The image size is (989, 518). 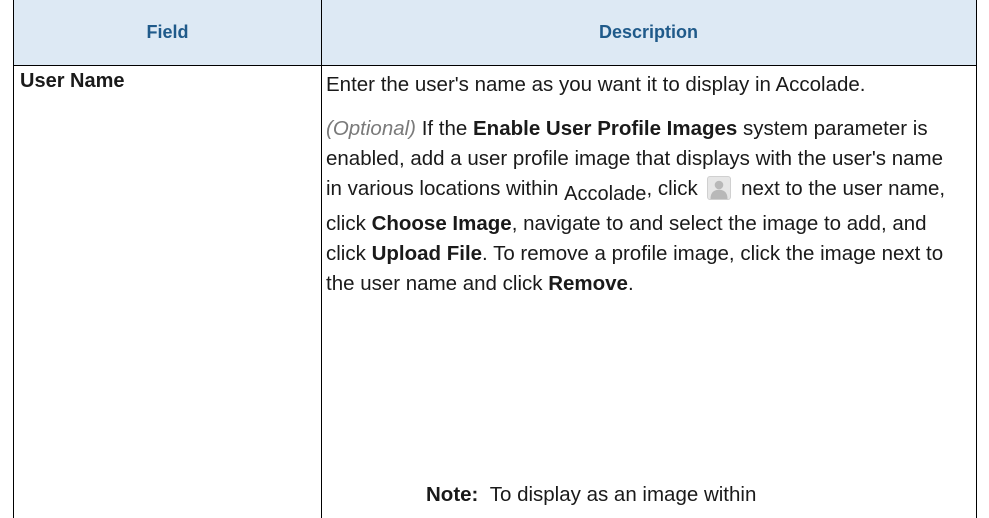 I want to click on remove-label: Remove, so click(x=588, y=283).